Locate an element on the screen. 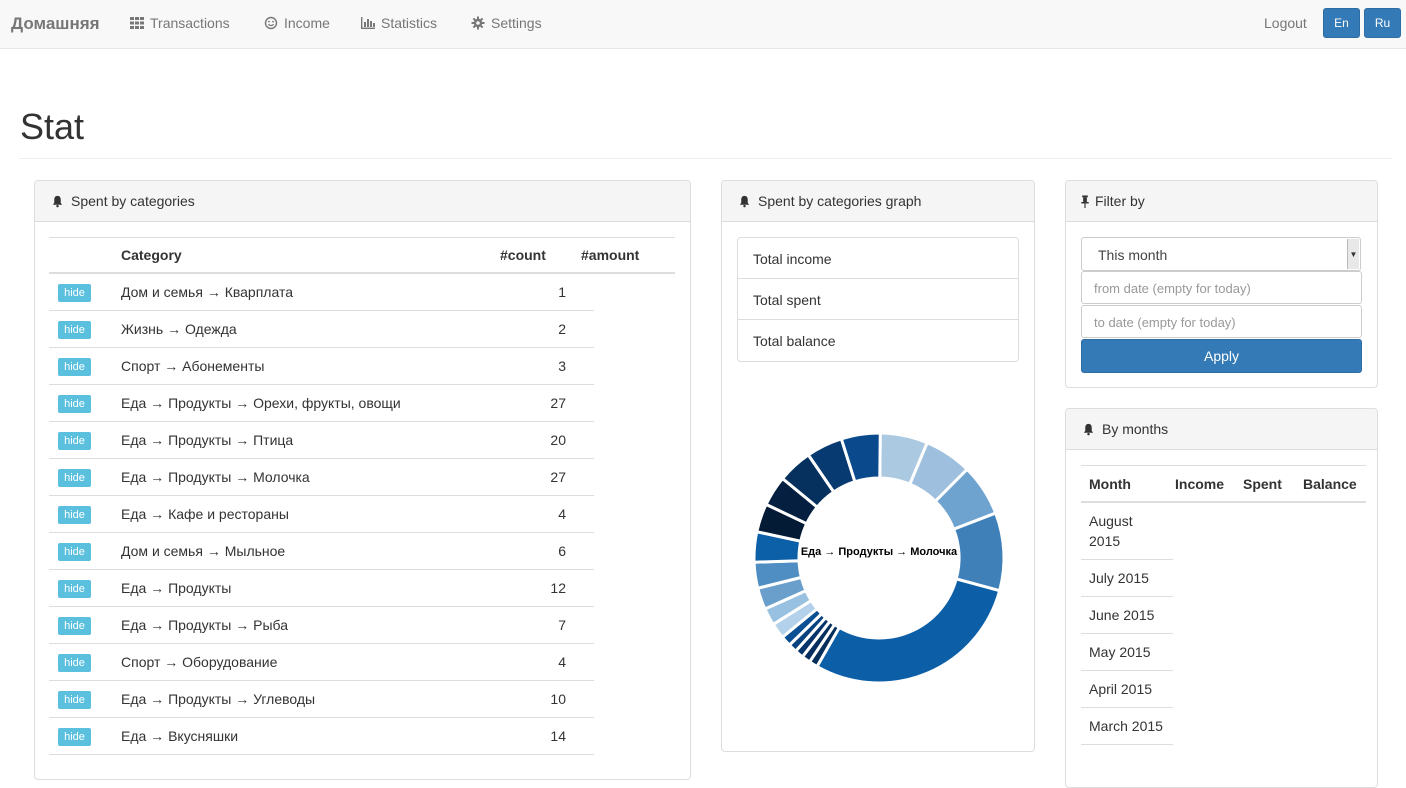 This screenshot has height=788, width=1406. from-date-input: from date (empty for today) is located at coordinates (1221, 287).